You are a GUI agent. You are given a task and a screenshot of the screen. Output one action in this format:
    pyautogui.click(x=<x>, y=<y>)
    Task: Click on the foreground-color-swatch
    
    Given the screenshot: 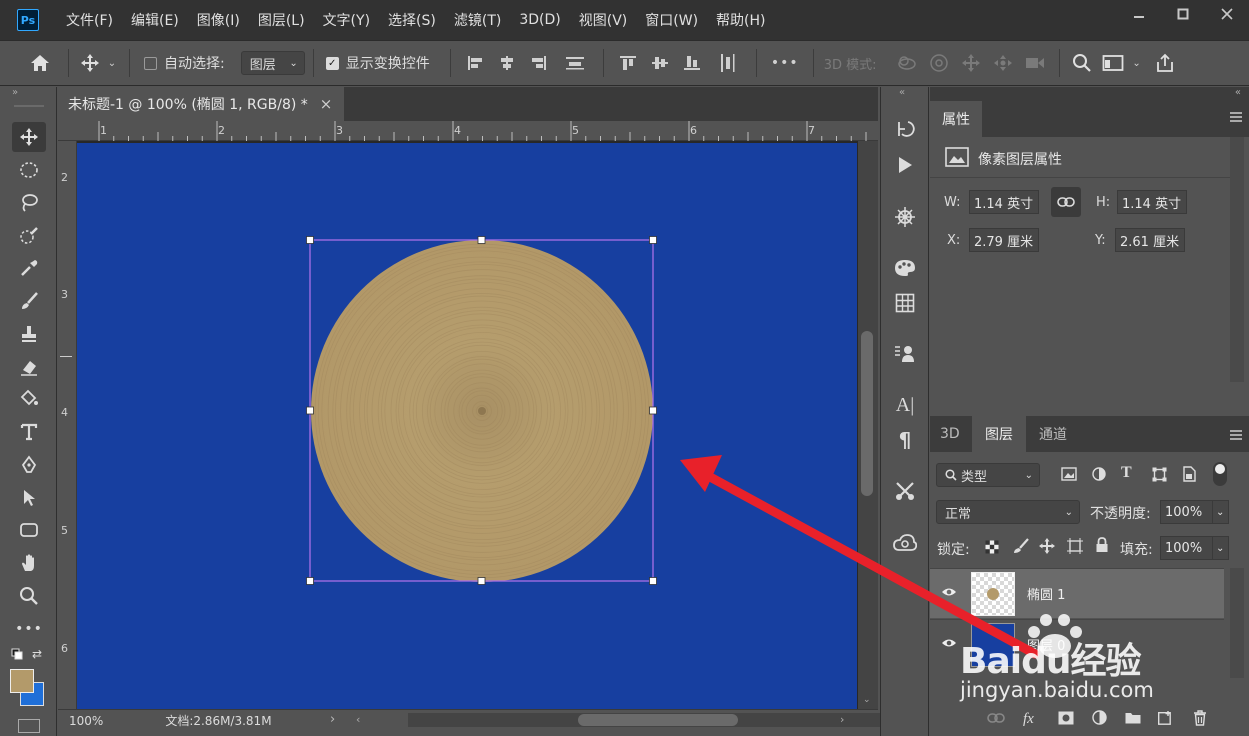 What is the action you would take?
    pyautogui.click(x=22, y=681)
    